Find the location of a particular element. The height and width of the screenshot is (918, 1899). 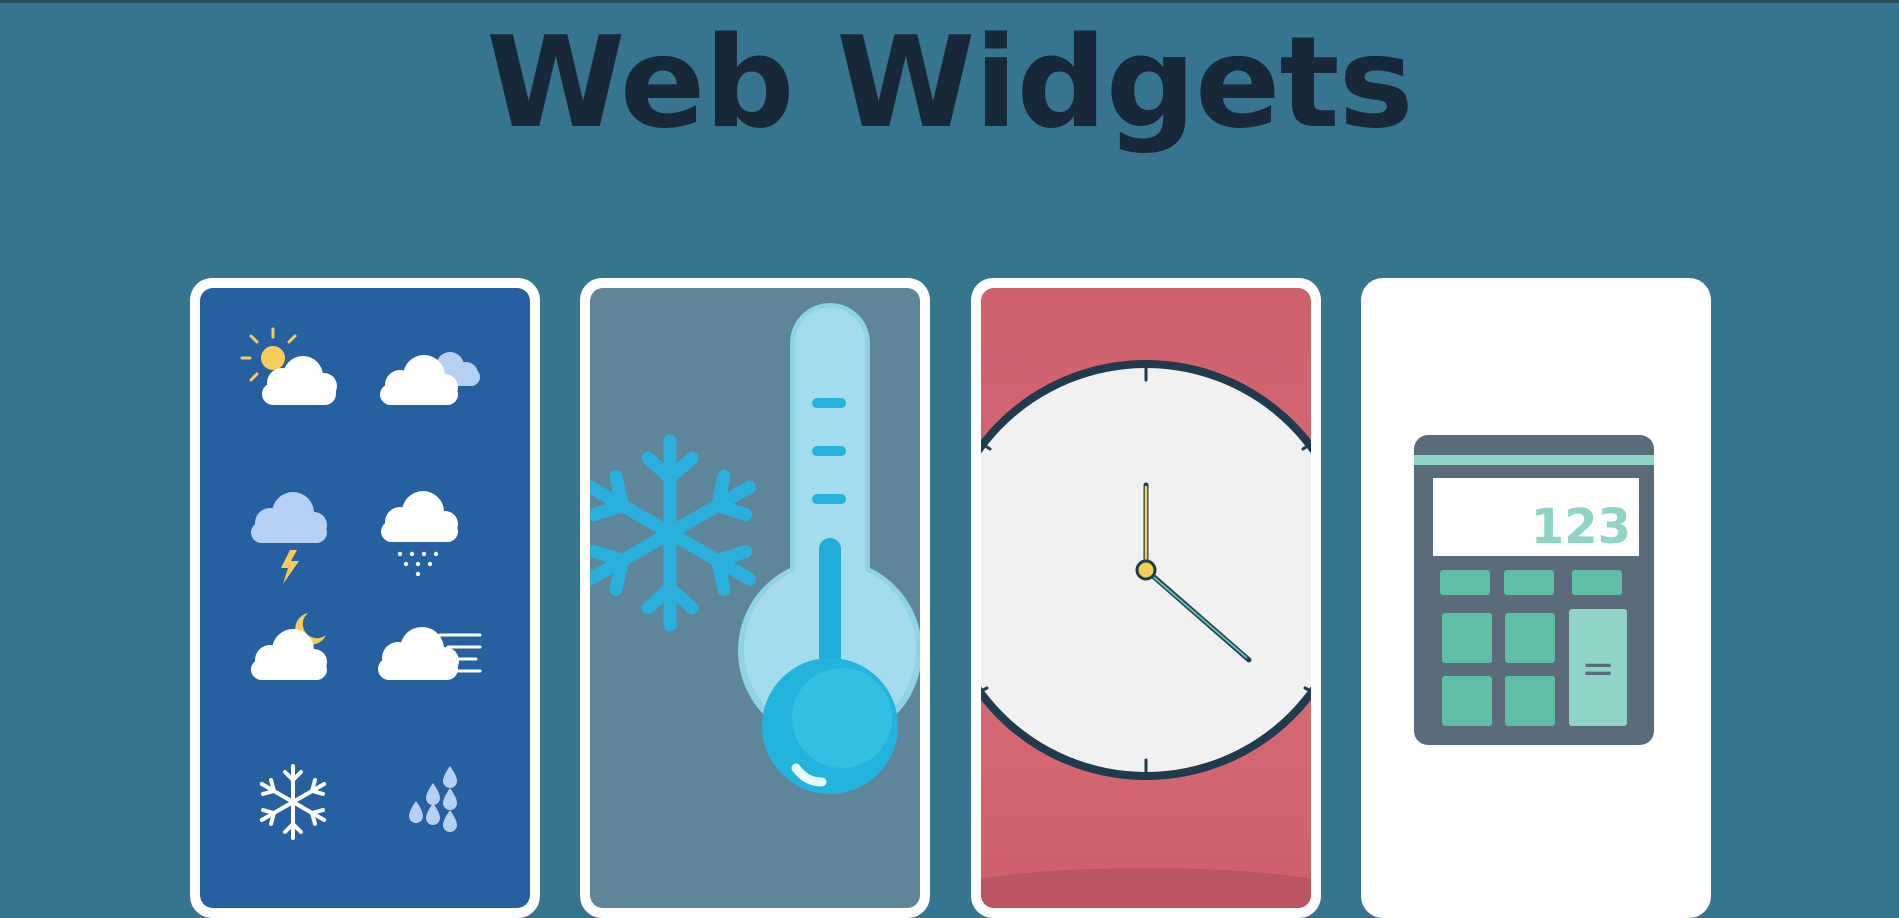

calculator-widget-card: 123 = is located at coordinates (1536, 598).